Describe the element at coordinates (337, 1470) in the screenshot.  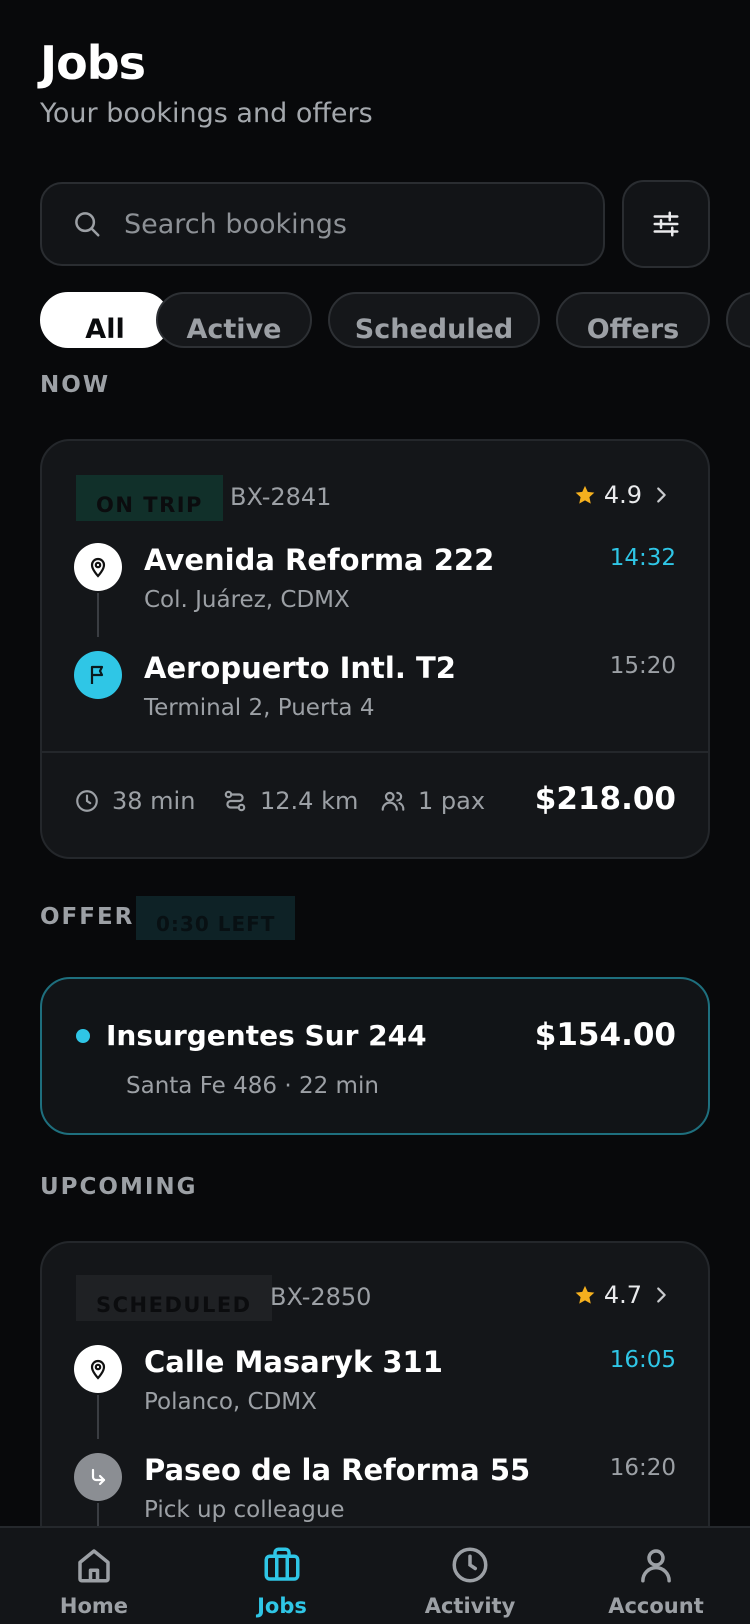
I see `stop-name: Paseo de la Reforma 55` at that location.